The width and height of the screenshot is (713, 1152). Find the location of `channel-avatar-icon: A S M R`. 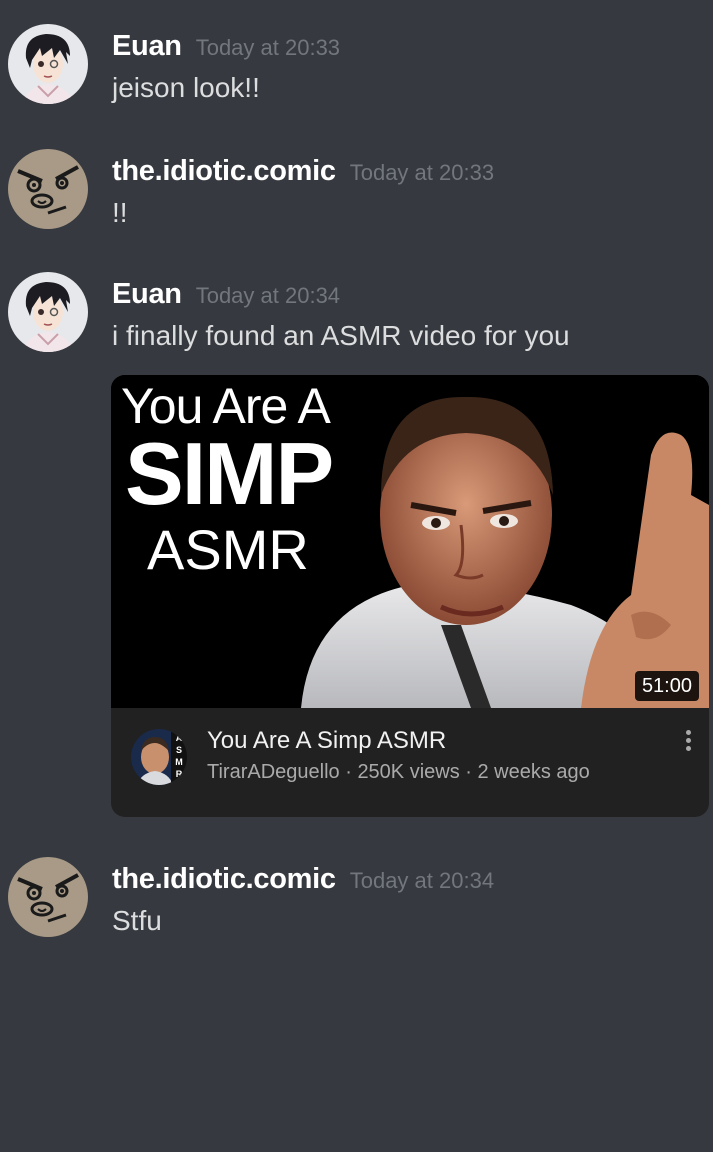

channel-avatar-icon: A S M R is located at coordinates (159, 757).